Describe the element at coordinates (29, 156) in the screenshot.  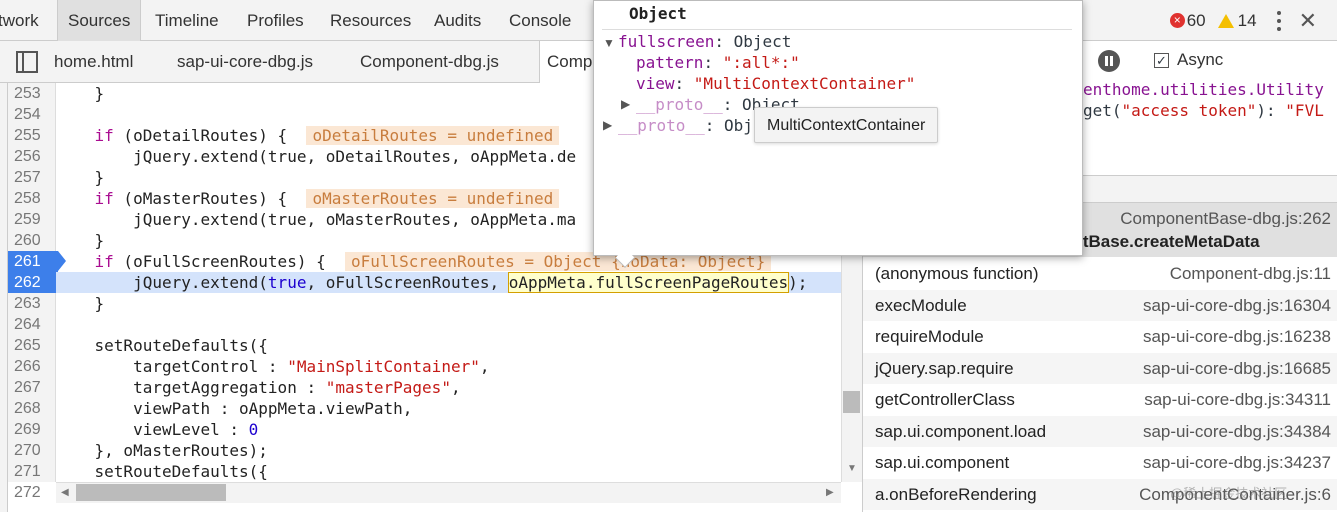
I see `line-number: 256` at that location.